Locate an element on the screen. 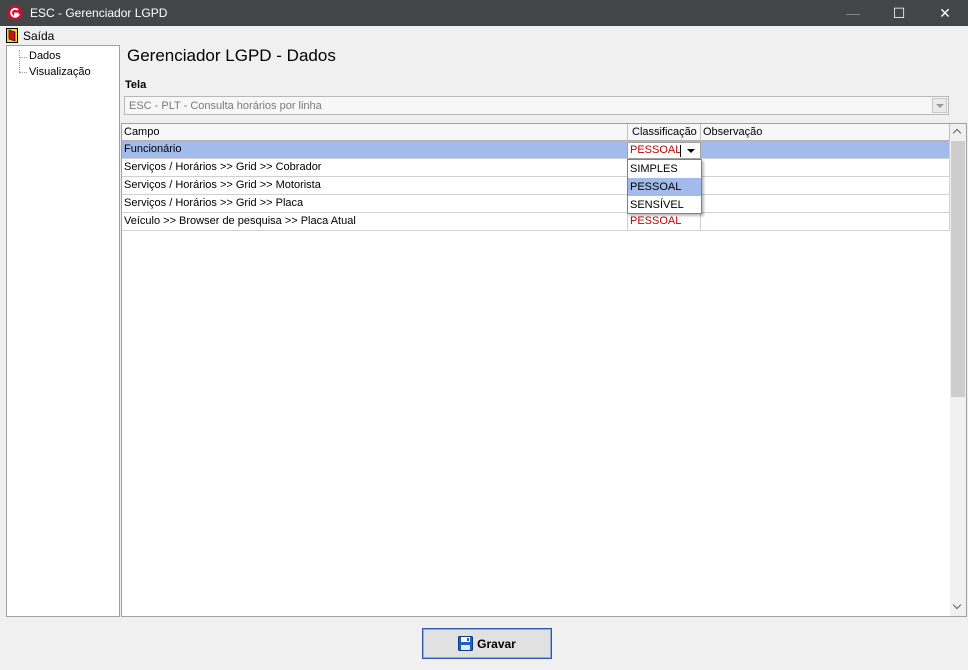  title-bar: ESC - Gerenciador LGPD — ☐ ✕ is located at coordinates (484, 13).